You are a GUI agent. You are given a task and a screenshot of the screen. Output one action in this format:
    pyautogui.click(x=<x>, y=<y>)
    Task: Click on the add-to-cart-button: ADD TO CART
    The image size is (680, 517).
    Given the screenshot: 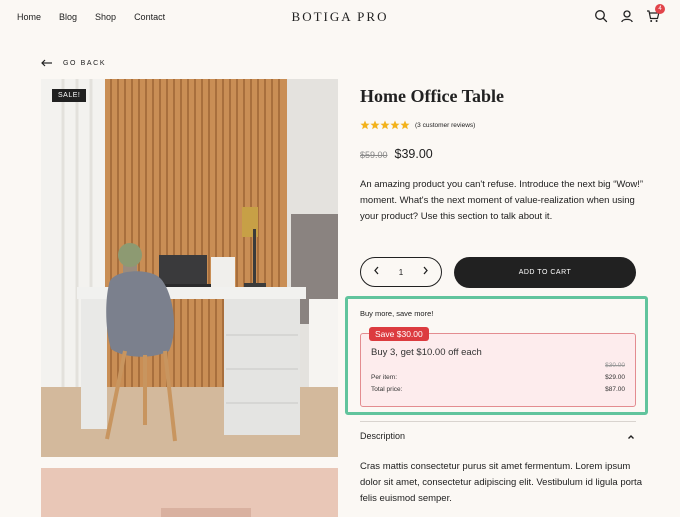 What is the action you would take?
    pyautogui.click(x=545, y=272)
    